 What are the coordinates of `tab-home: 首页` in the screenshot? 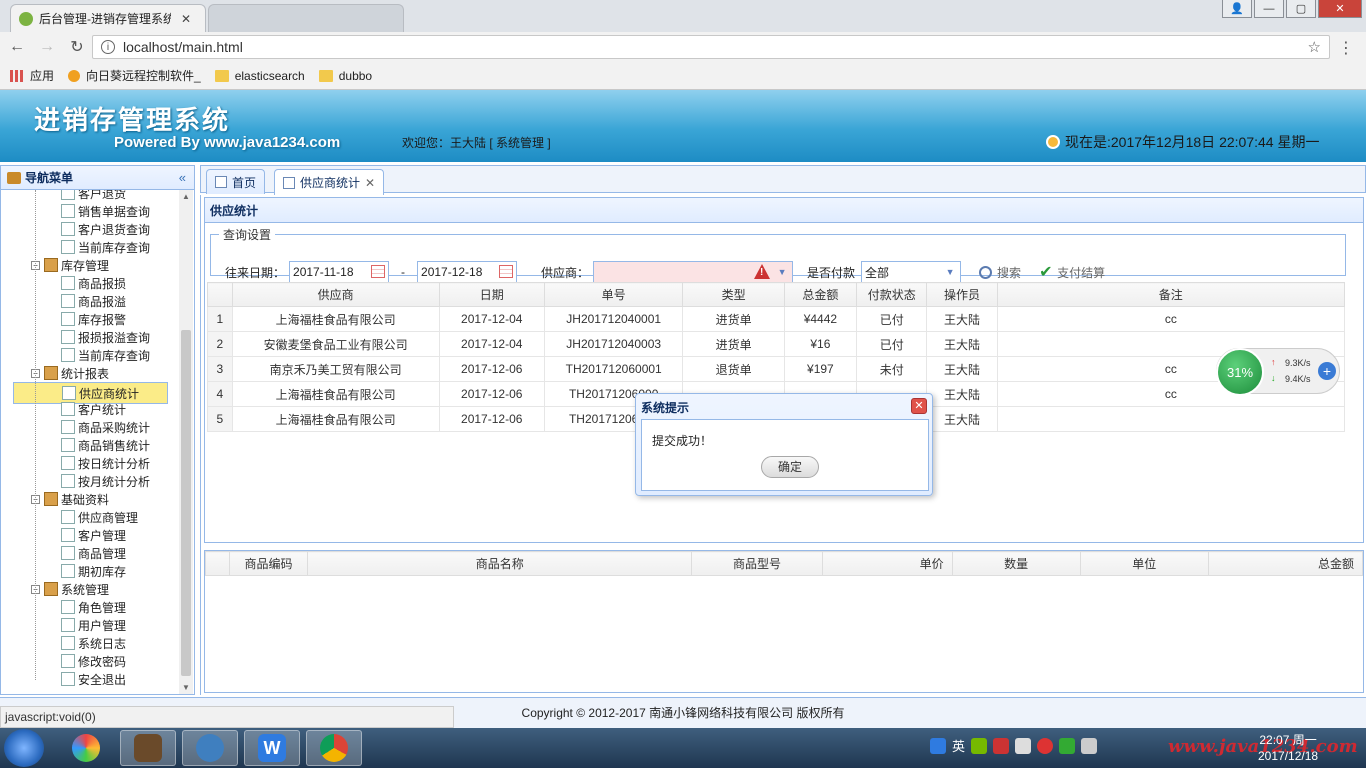 It's located at (236, 181).